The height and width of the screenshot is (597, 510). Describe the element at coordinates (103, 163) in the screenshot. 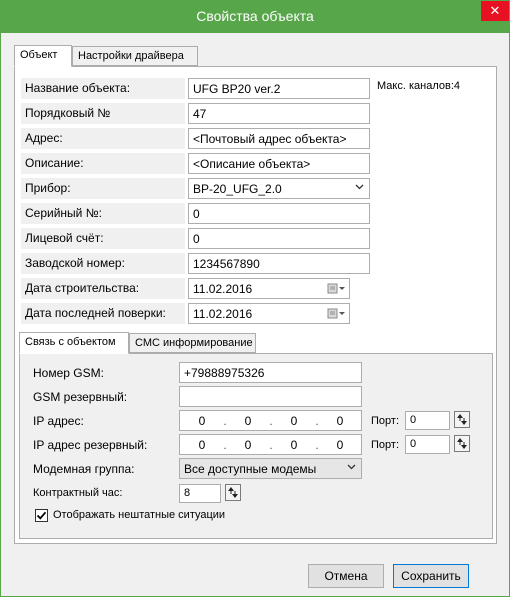

I see `description-label: Описание:` at that location.